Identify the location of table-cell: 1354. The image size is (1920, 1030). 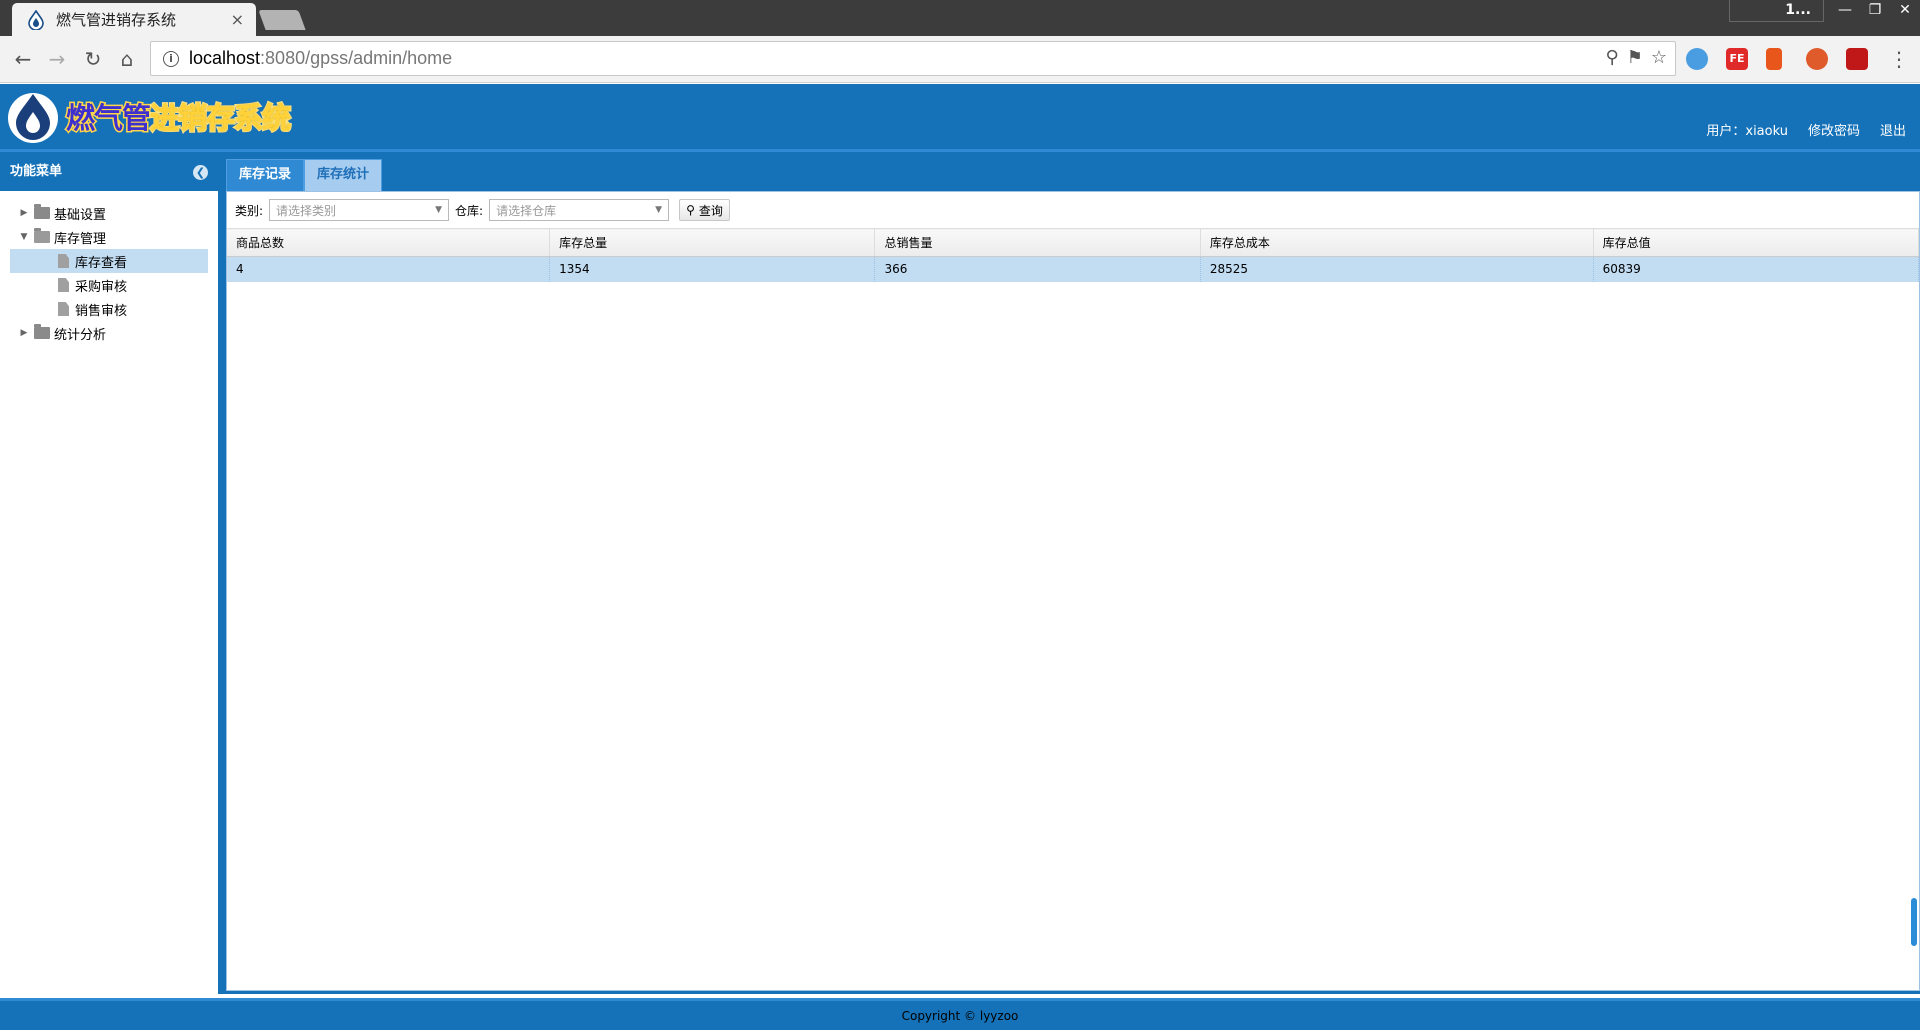
(712, 269).